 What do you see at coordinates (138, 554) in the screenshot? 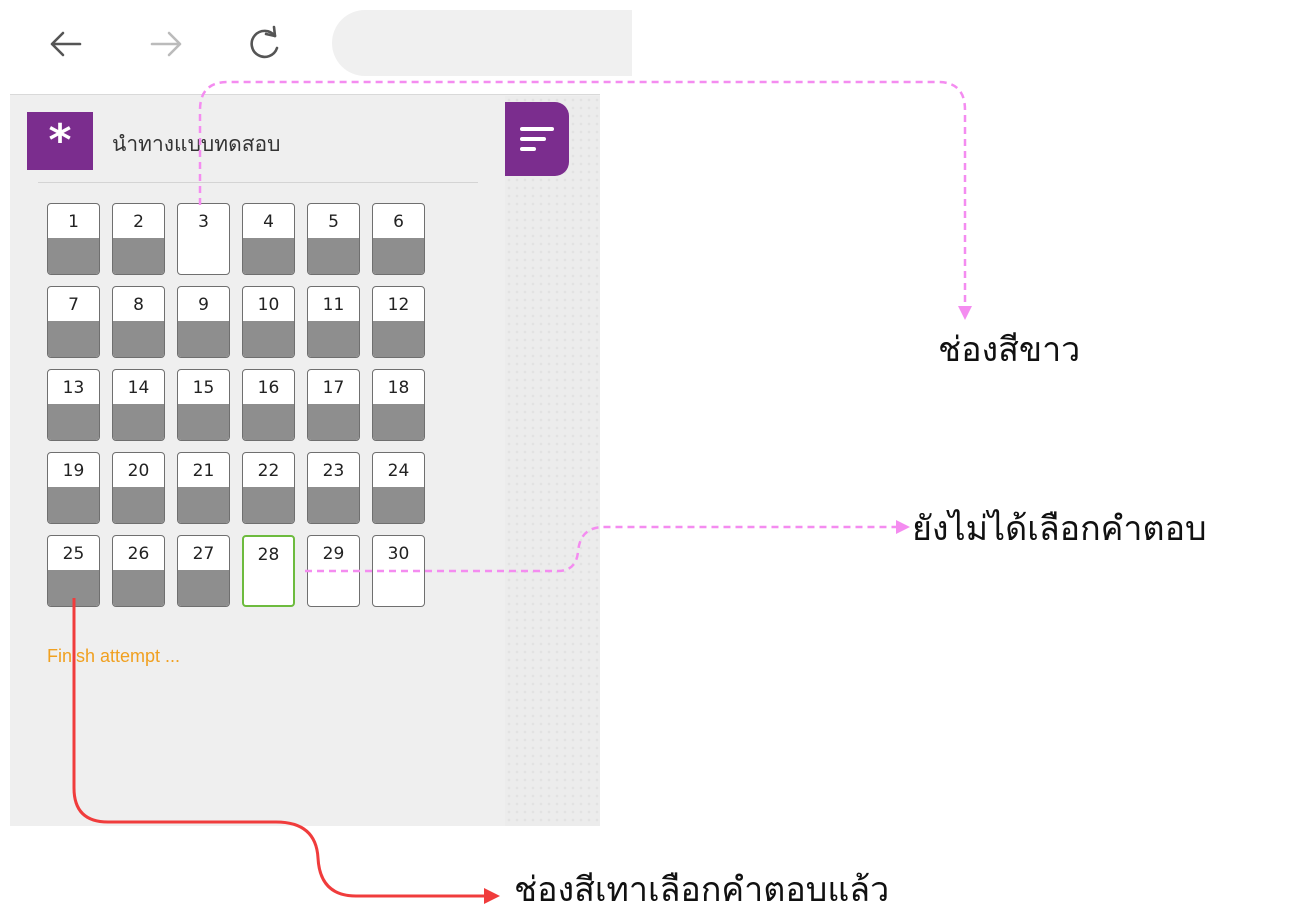
I see `question-number: 26` at bounding box center [138, 554].